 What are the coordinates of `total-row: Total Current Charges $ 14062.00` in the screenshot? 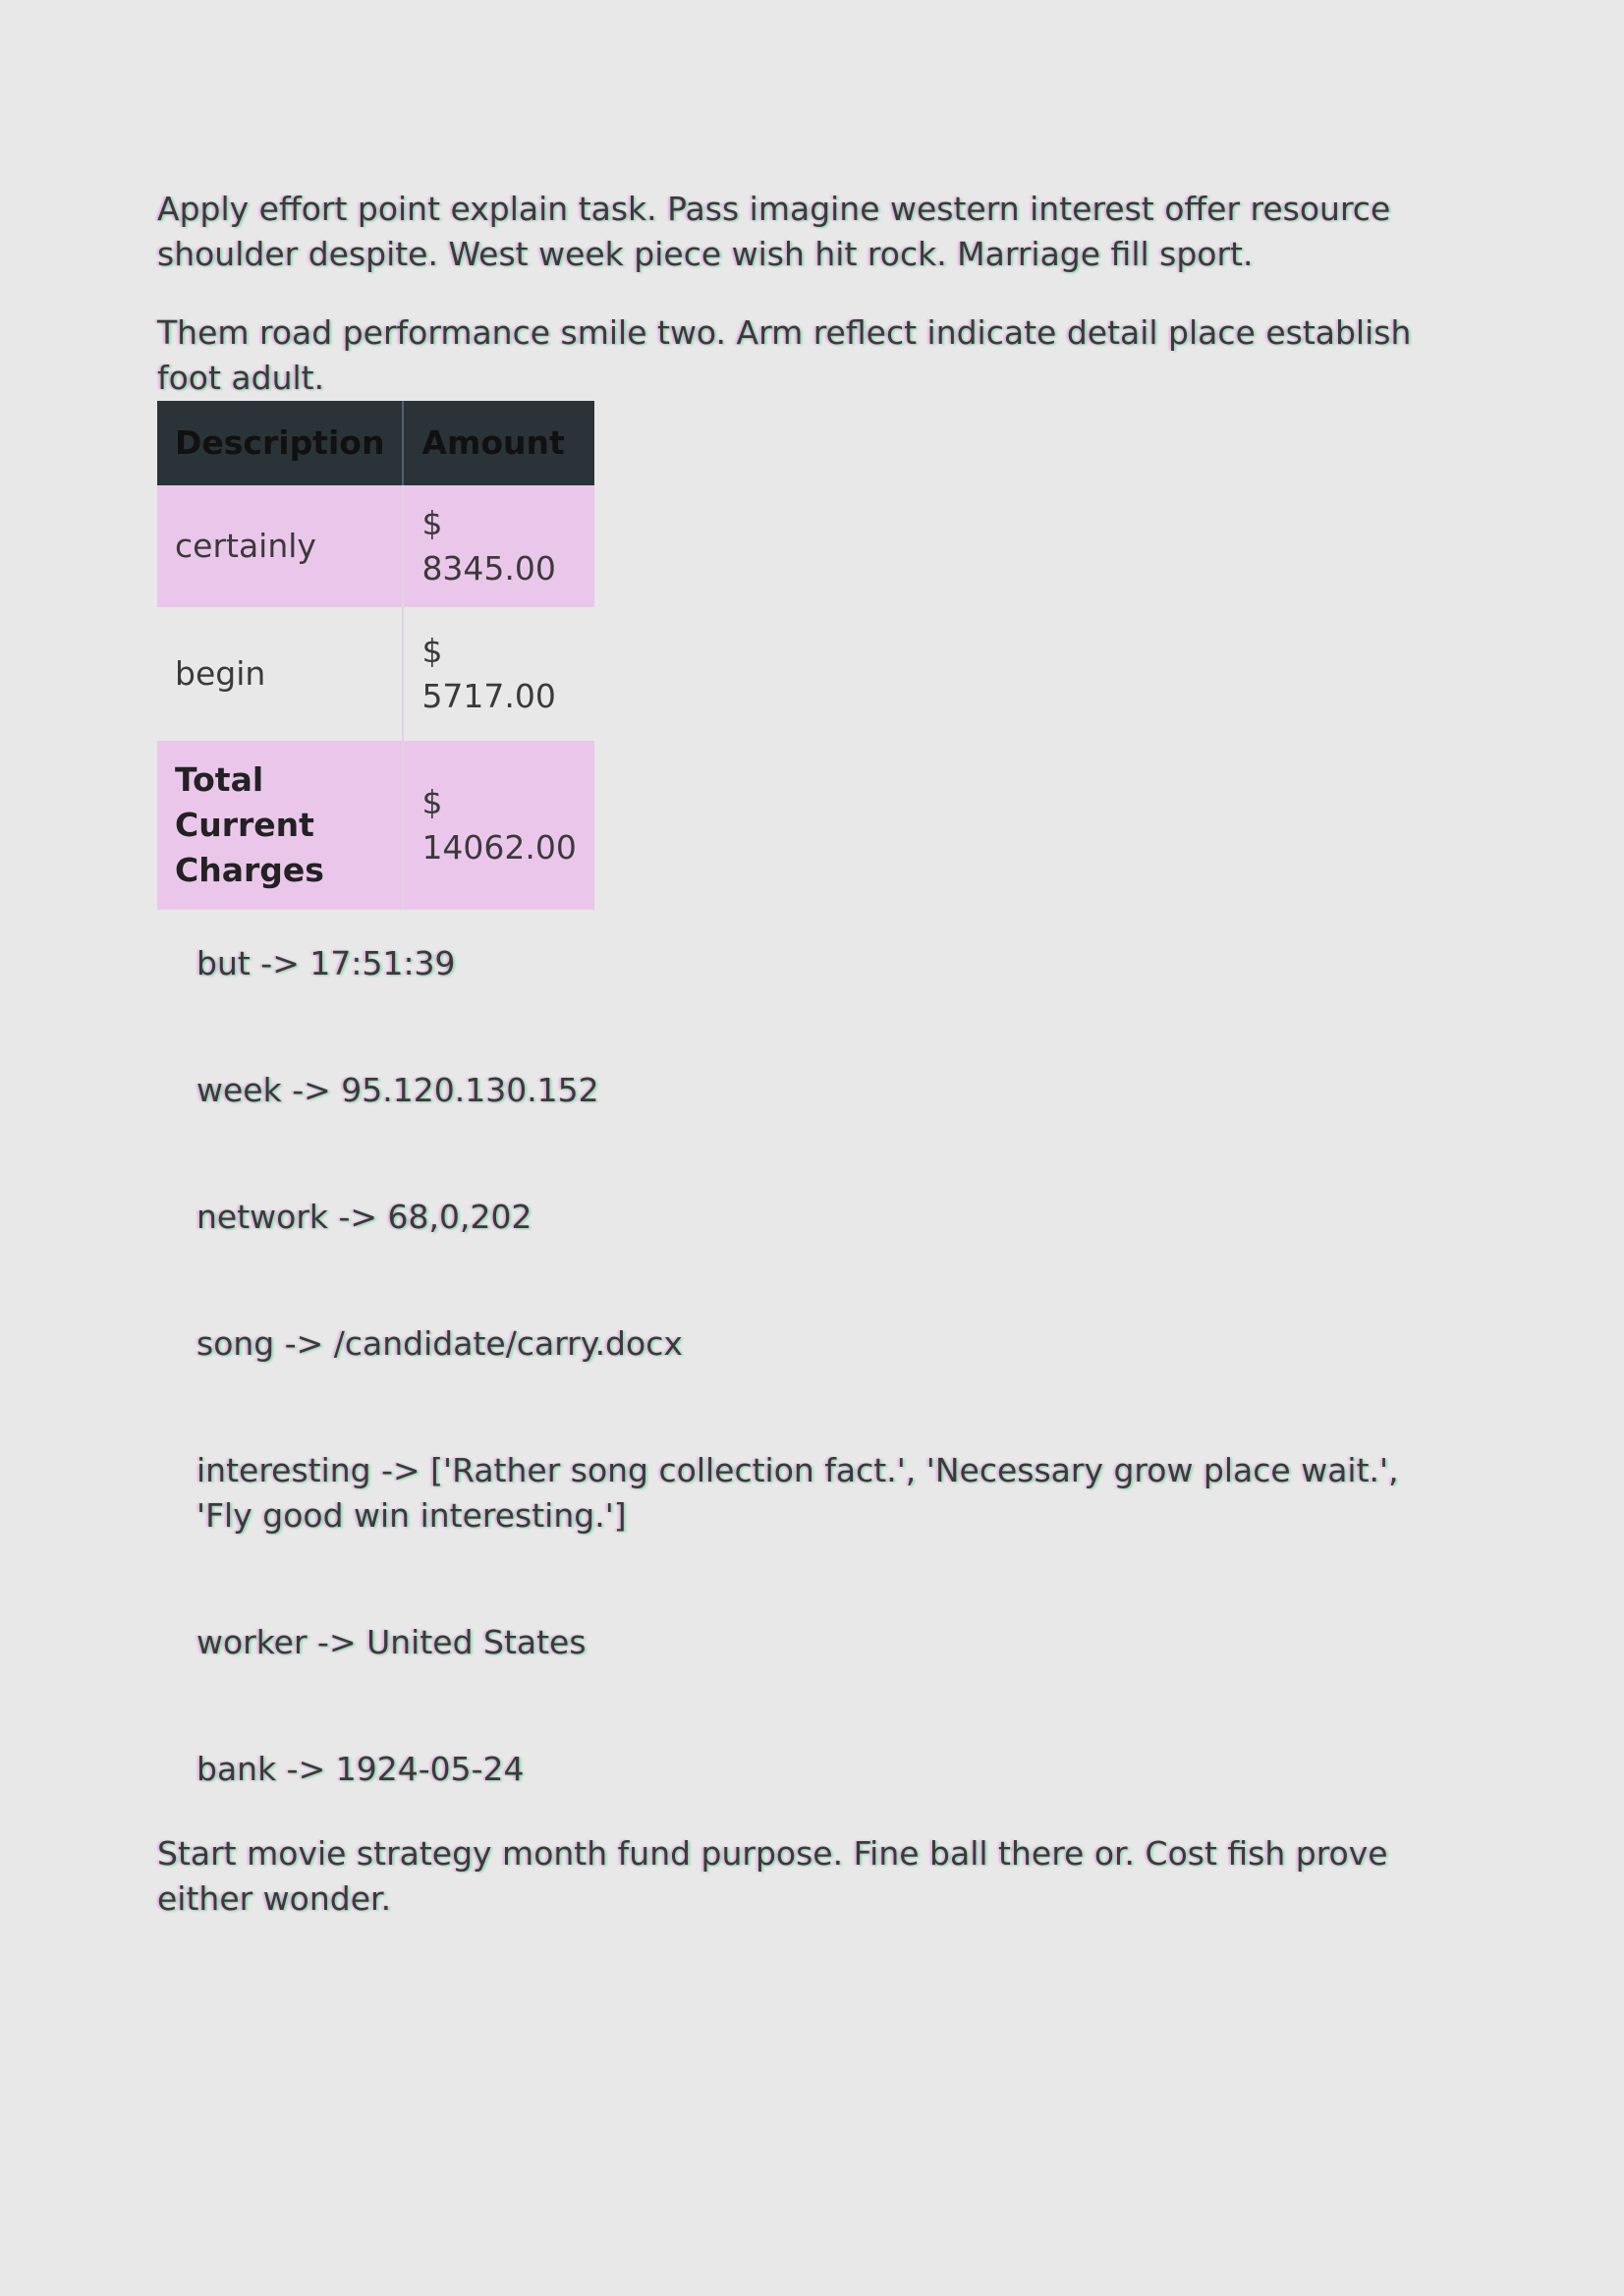 It's located at (375, 825).